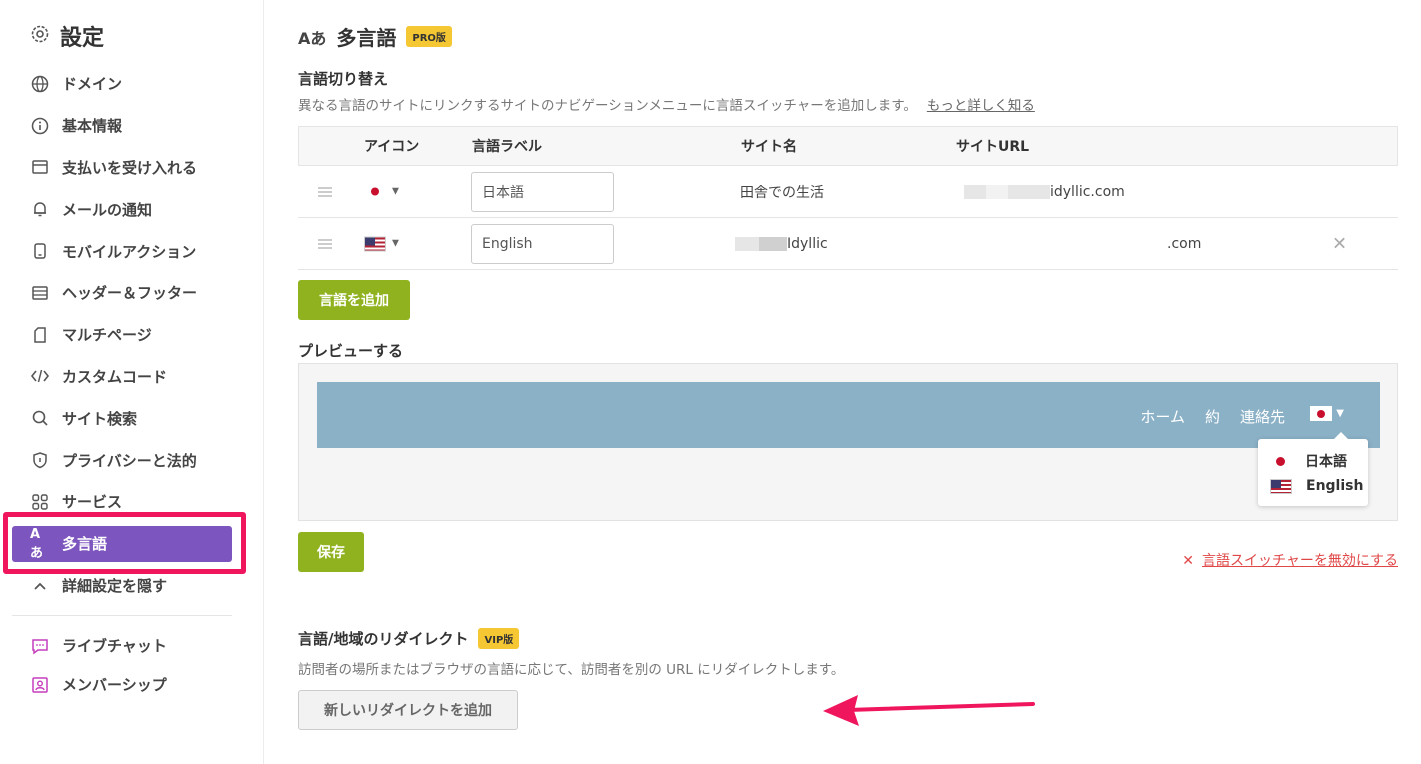 The image size is (1421, 764). Describe the element at coordinates (100, 418) in the screenshot. I see `sidebar-item-label: サイト検索` at that location.